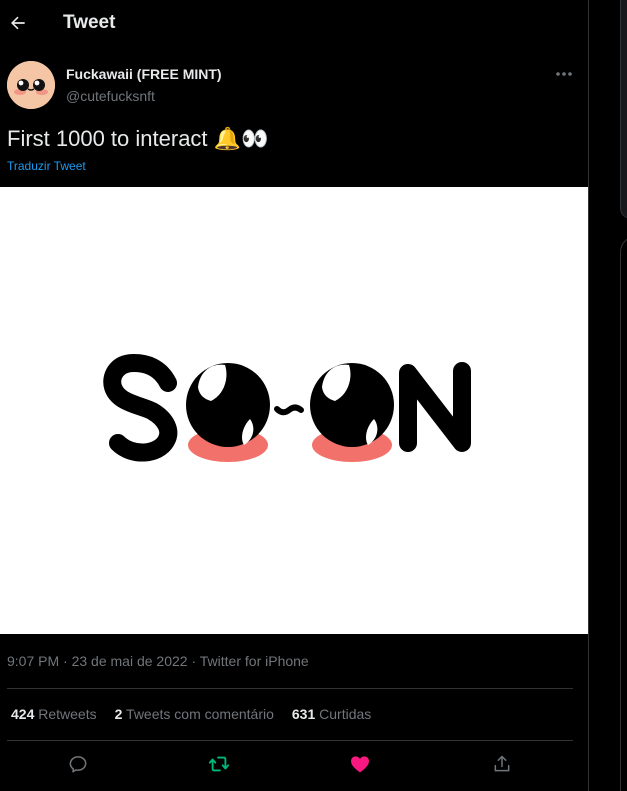 This screenshot has height=791, width=627. What do you see at coordinates (33, 661) in the screenshot?
I see `tweet-time: 9:07 PM` at bounding box center [33, 661].